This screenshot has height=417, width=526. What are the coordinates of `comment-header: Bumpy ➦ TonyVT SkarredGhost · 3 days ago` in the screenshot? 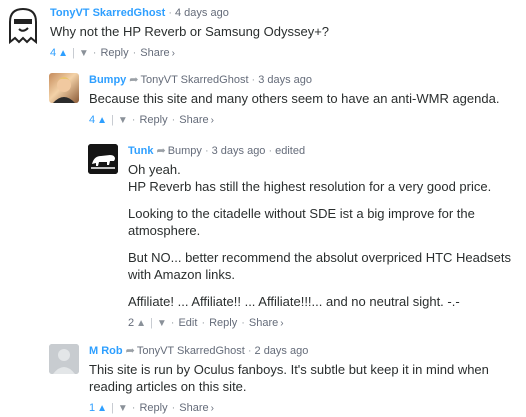 It's located at (201, 80).